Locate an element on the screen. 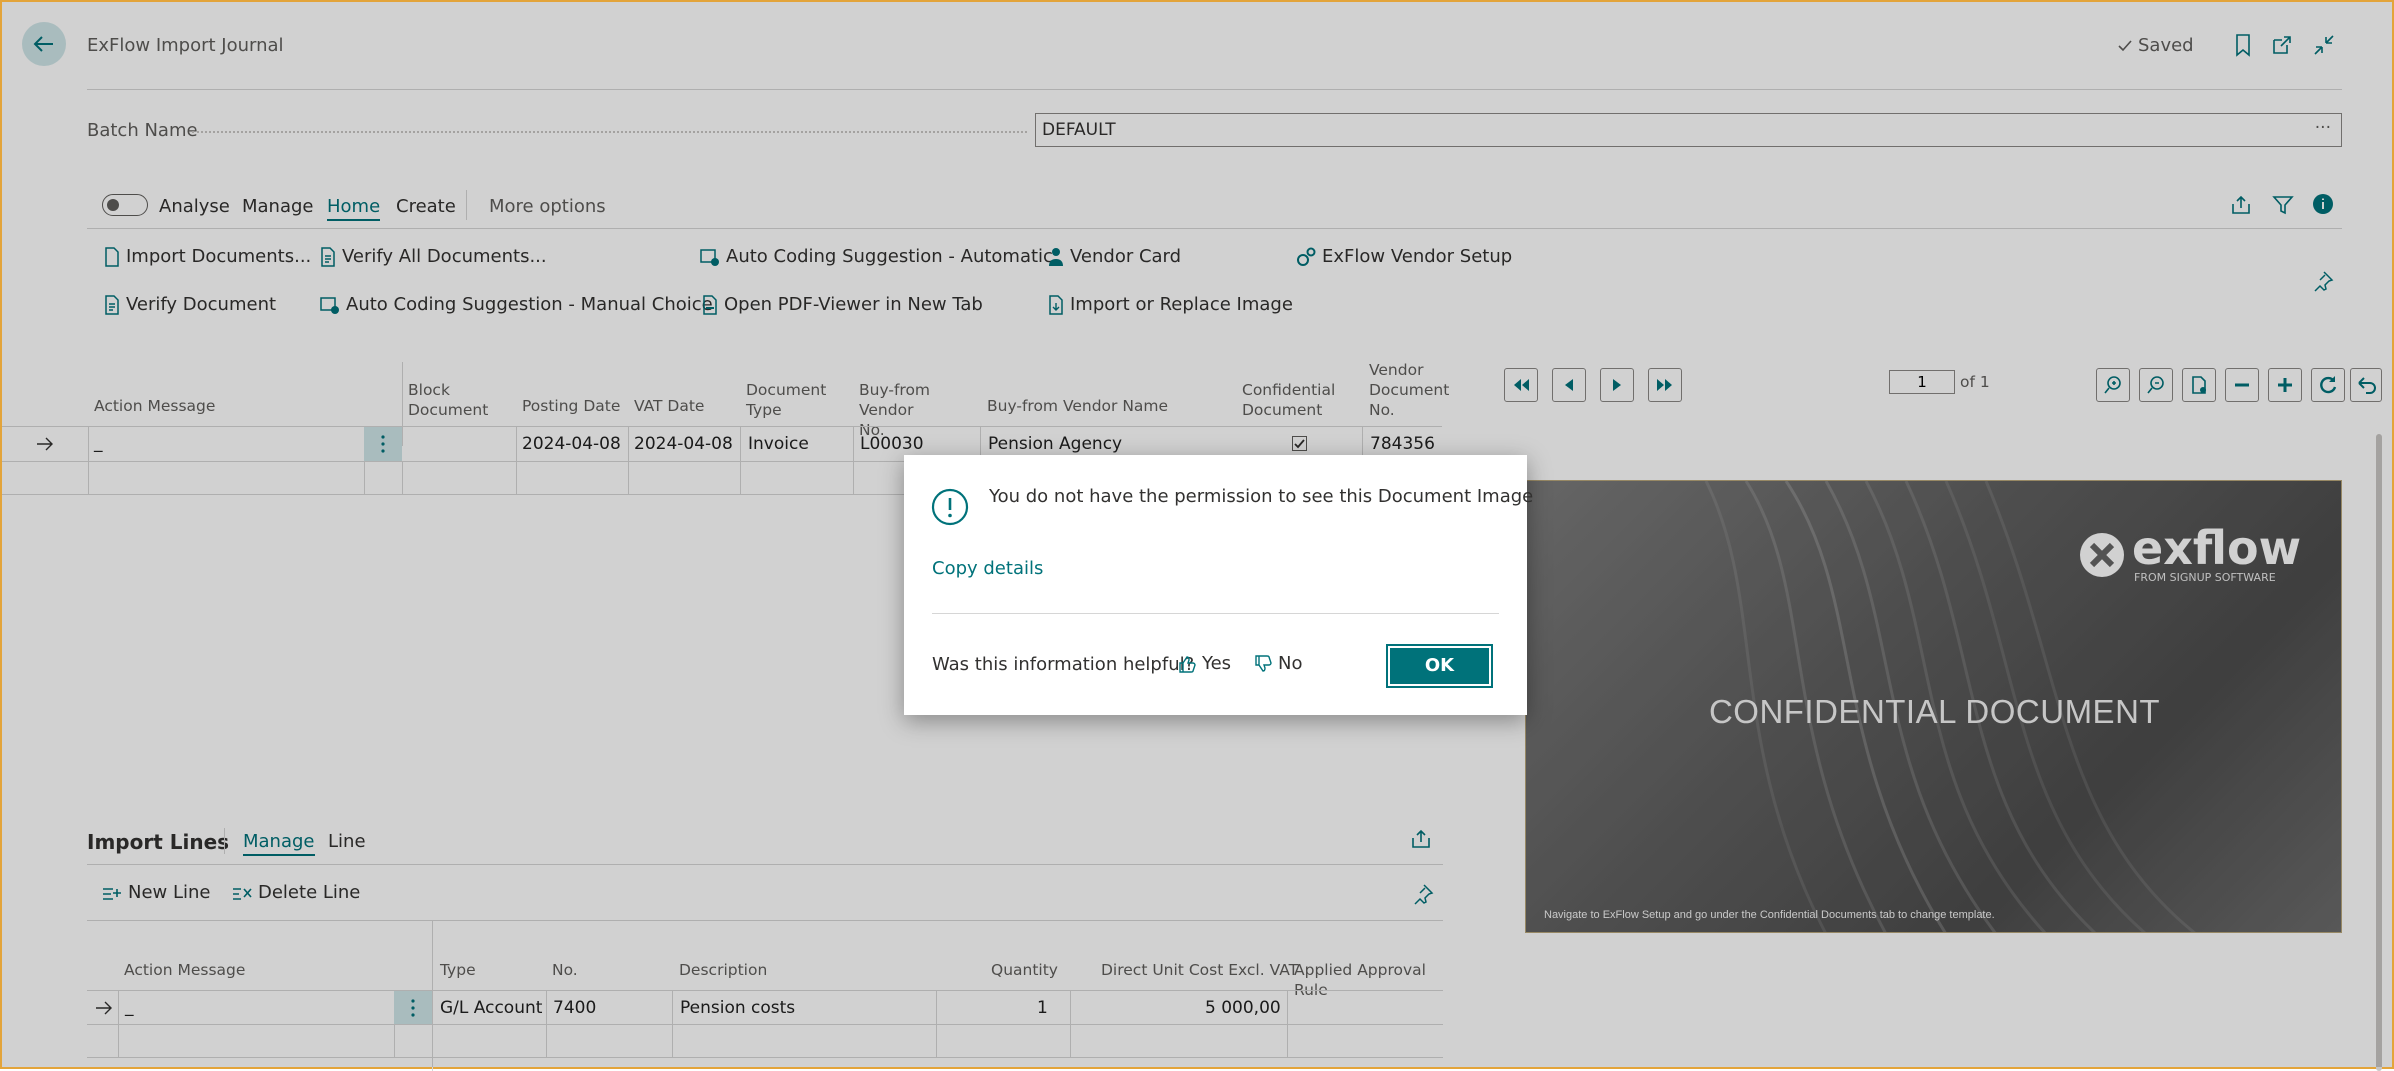 Image resolution: width=2394 pixels, height=1071 pixels. ok-button: OK is located at coordinates (1439, 666).